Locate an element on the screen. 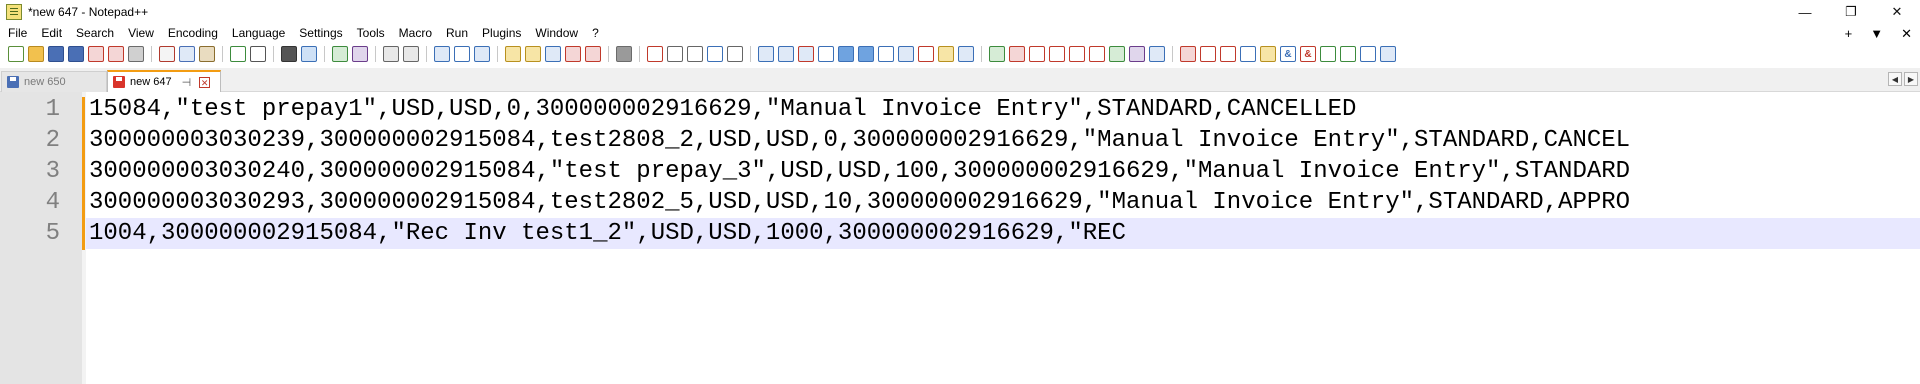 This screenshot has width=1920, height=384. edit-icon is located at coordinates (1268, 54).